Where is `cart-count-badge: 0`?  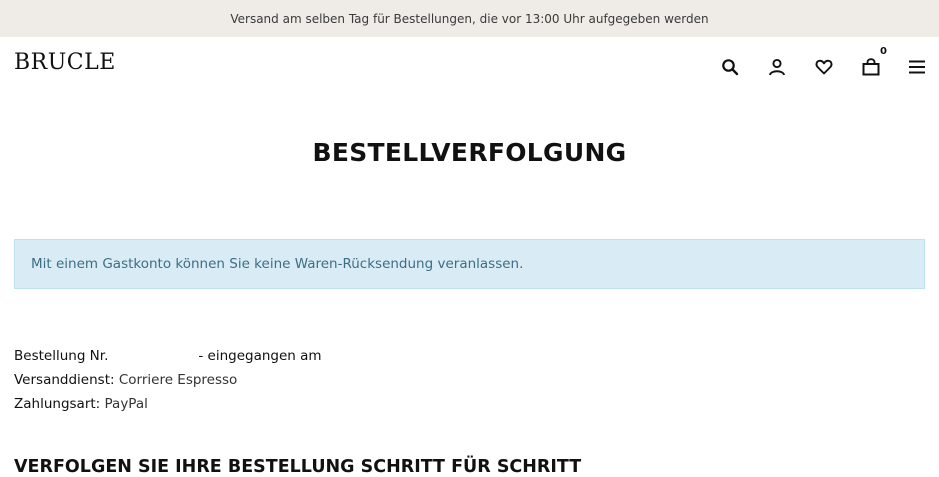 cart-count-badge: 0 is located at coordinates (883, 51).